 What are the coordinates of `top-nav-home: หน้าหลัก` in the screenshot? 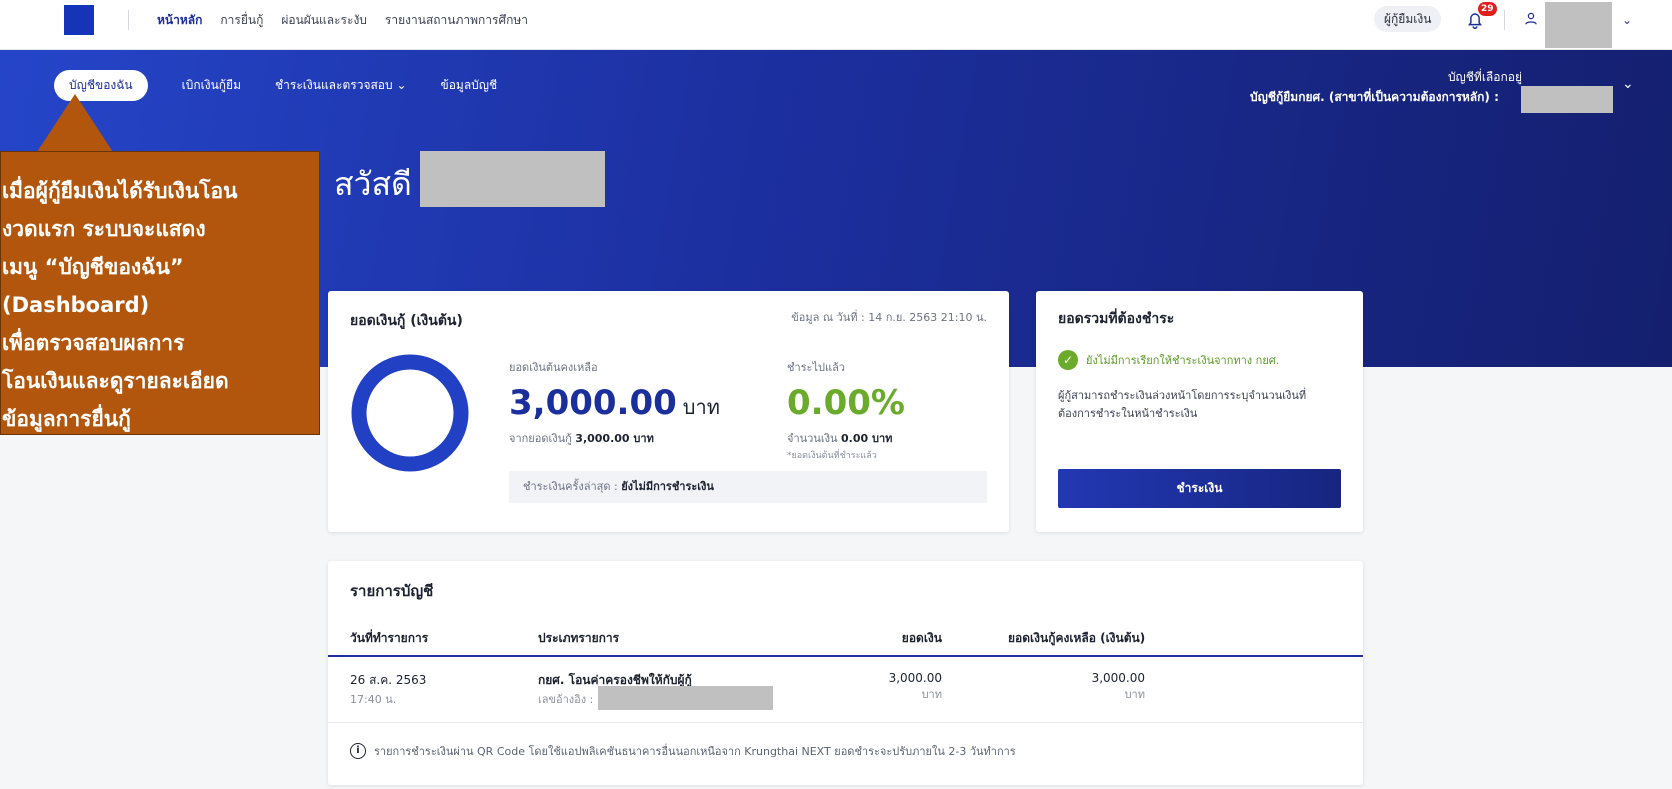 It's located at (179, 20).